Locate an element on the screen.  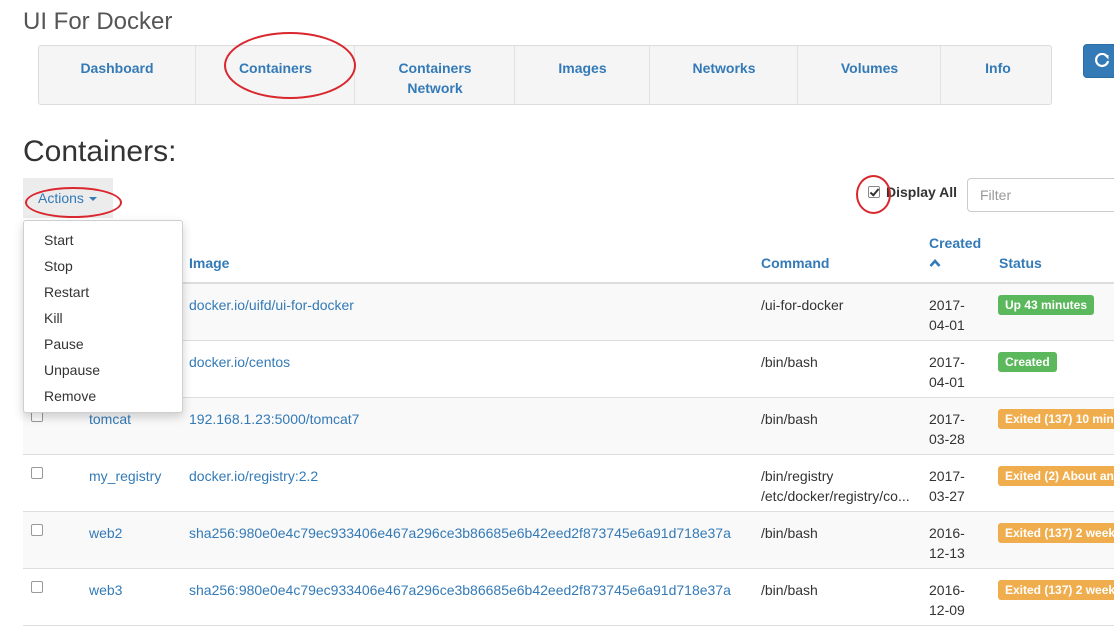
sort-asc-icon is located at coordinates (935, 263).